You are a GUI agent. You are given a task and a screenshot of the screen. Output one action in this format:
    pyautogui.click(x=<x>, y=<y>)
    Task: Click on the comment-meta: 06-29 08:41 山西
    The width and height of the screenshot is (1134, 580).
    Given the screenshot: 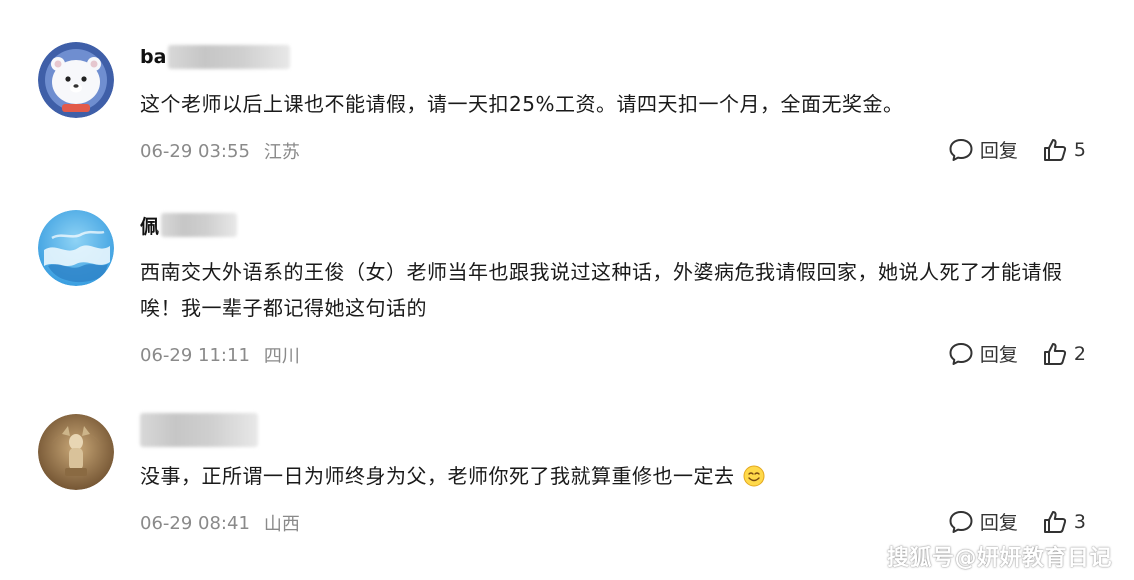 What is the action you would take?
    pyautogui.click(x=220, y=523)
    